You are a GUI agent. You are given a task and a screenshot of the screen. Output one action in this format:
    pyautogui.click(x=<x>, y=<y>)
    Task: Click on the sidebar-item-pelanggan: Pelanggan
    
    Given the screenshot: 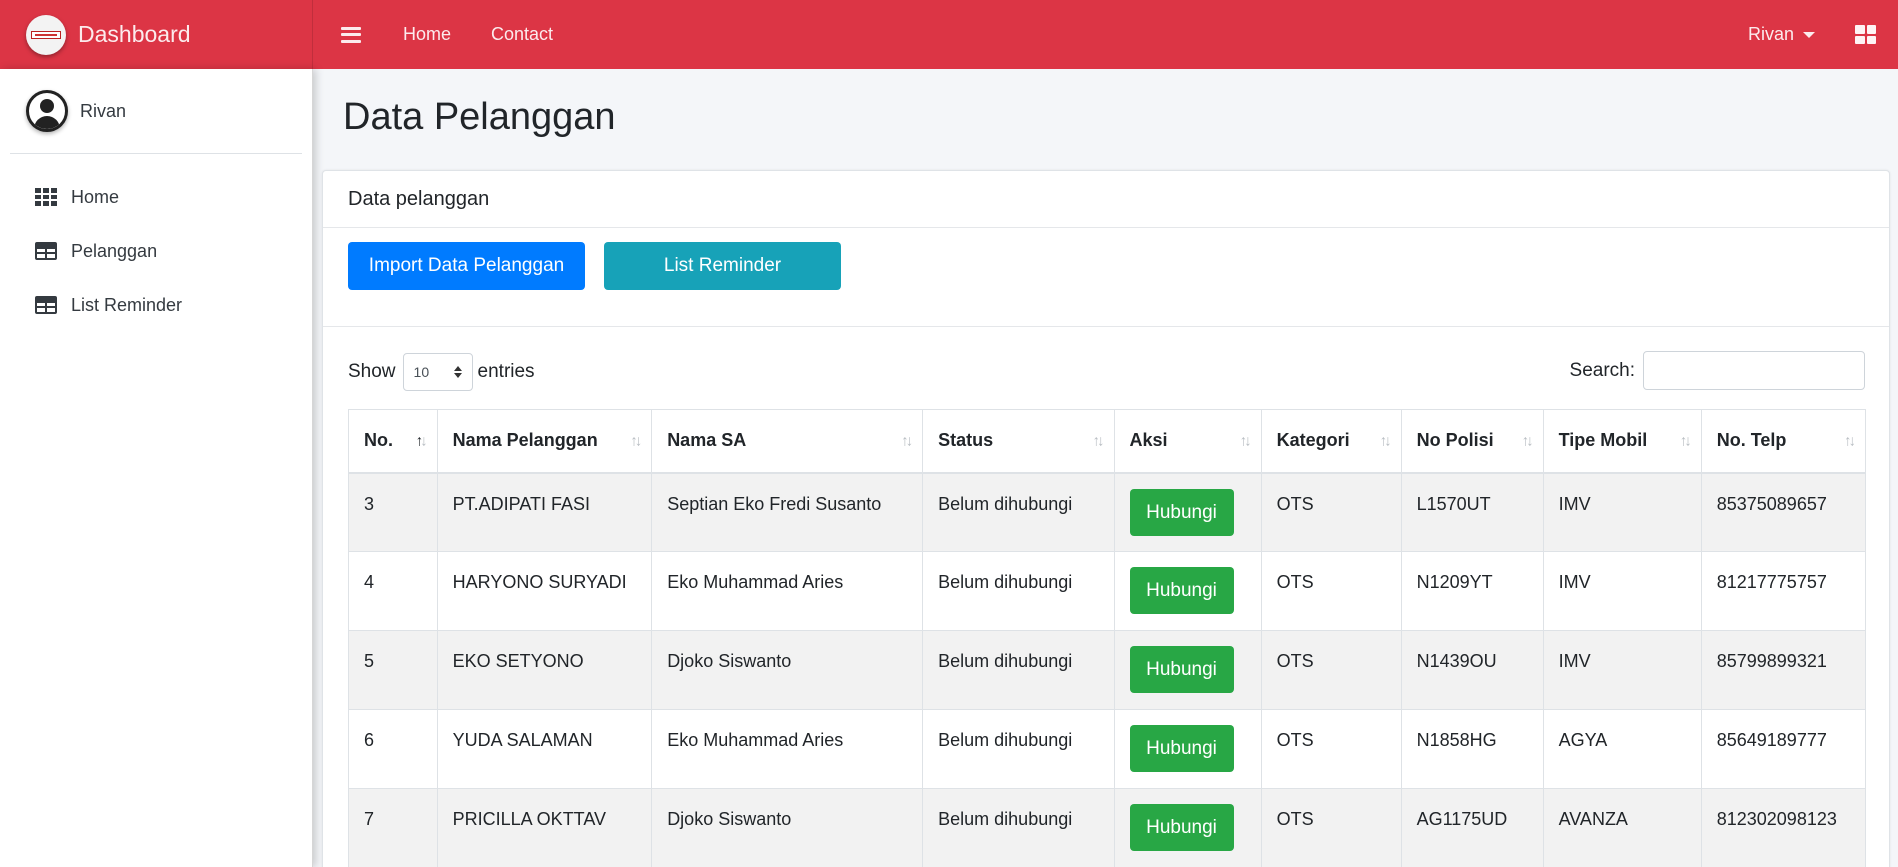 What is the action you would take?
    pyautogui.click(x=156, y=251)
    